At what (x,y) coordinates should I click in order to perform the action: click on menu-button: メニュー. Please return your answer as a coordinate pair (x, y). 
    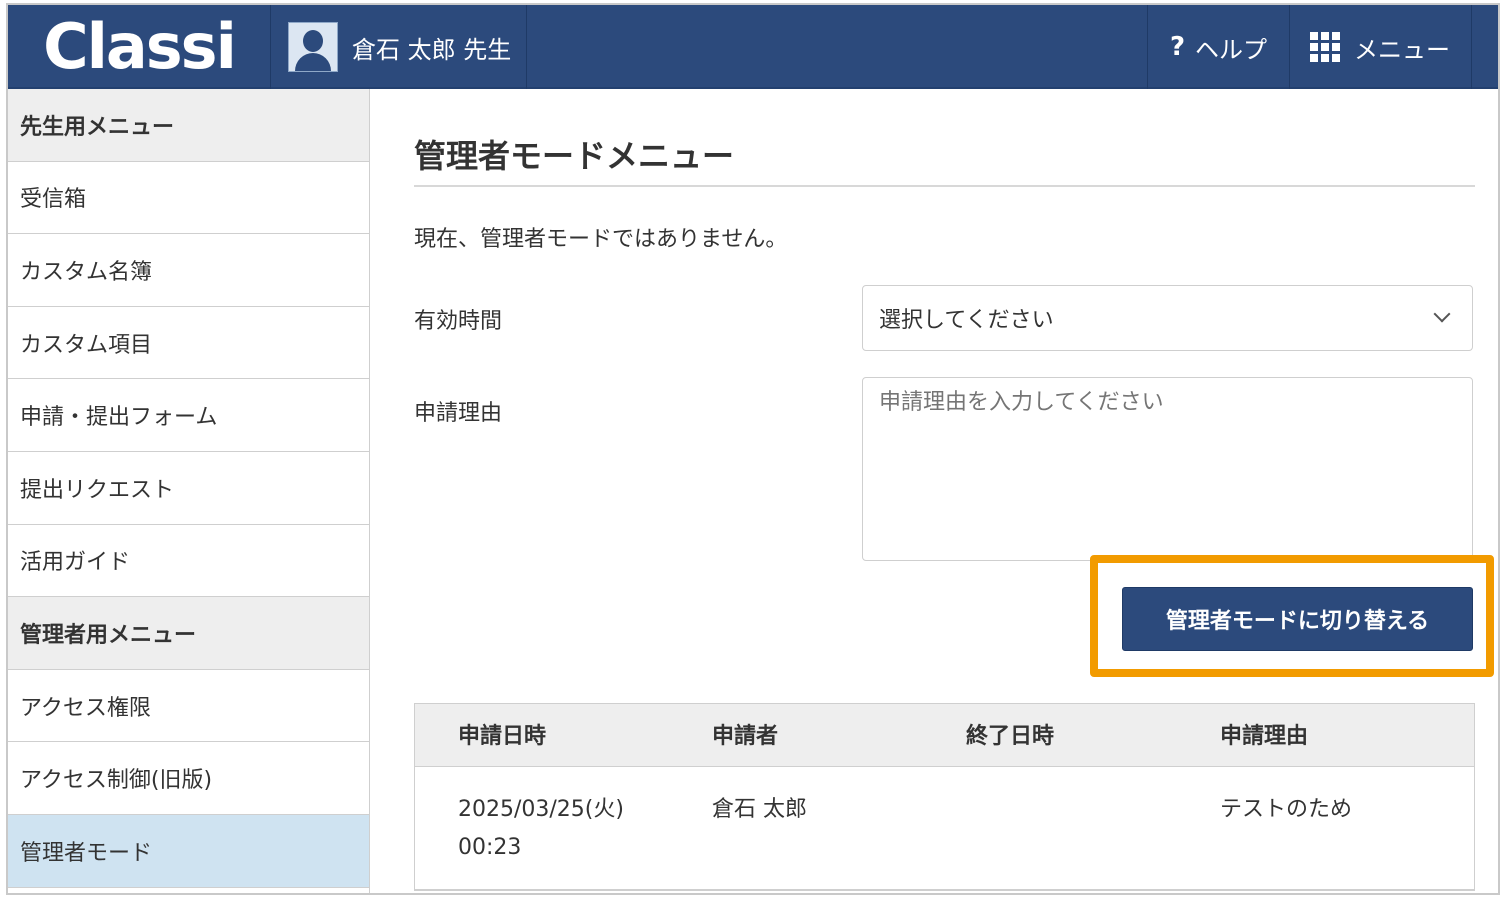
    Looking at the image, I should click on (1380, 47).